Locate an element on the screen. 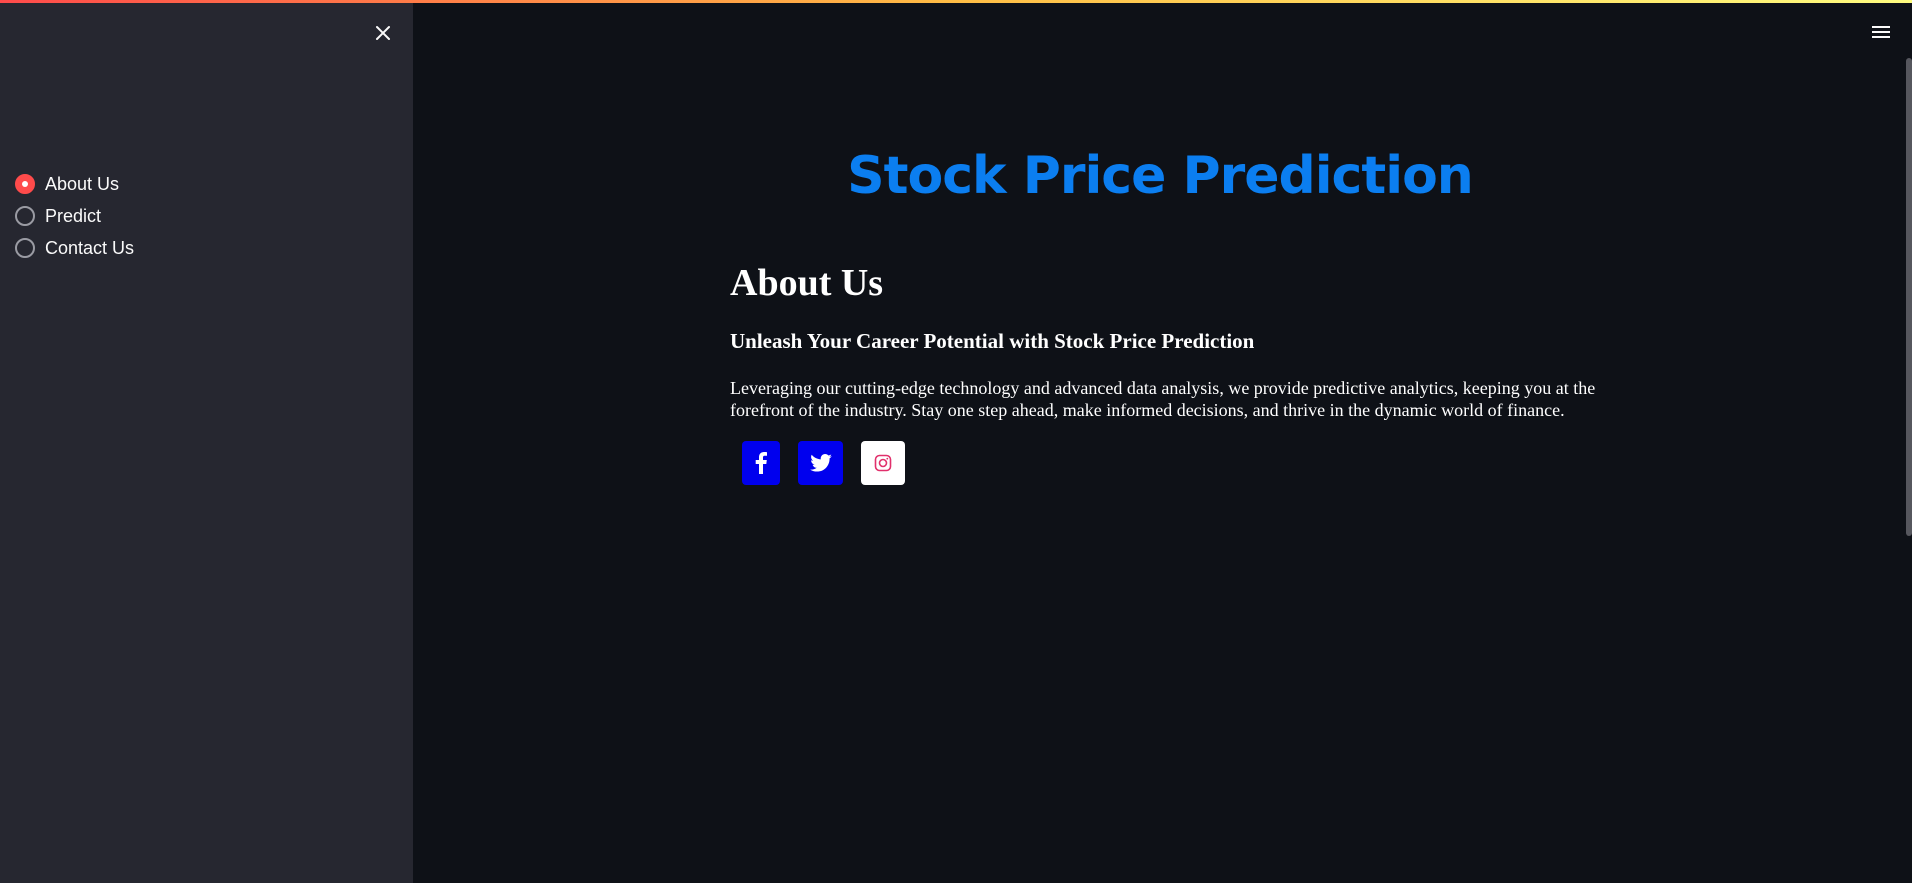 This screenshot has width=1912, height=883. close-sidebar-button is located at coordinates (383, 33).